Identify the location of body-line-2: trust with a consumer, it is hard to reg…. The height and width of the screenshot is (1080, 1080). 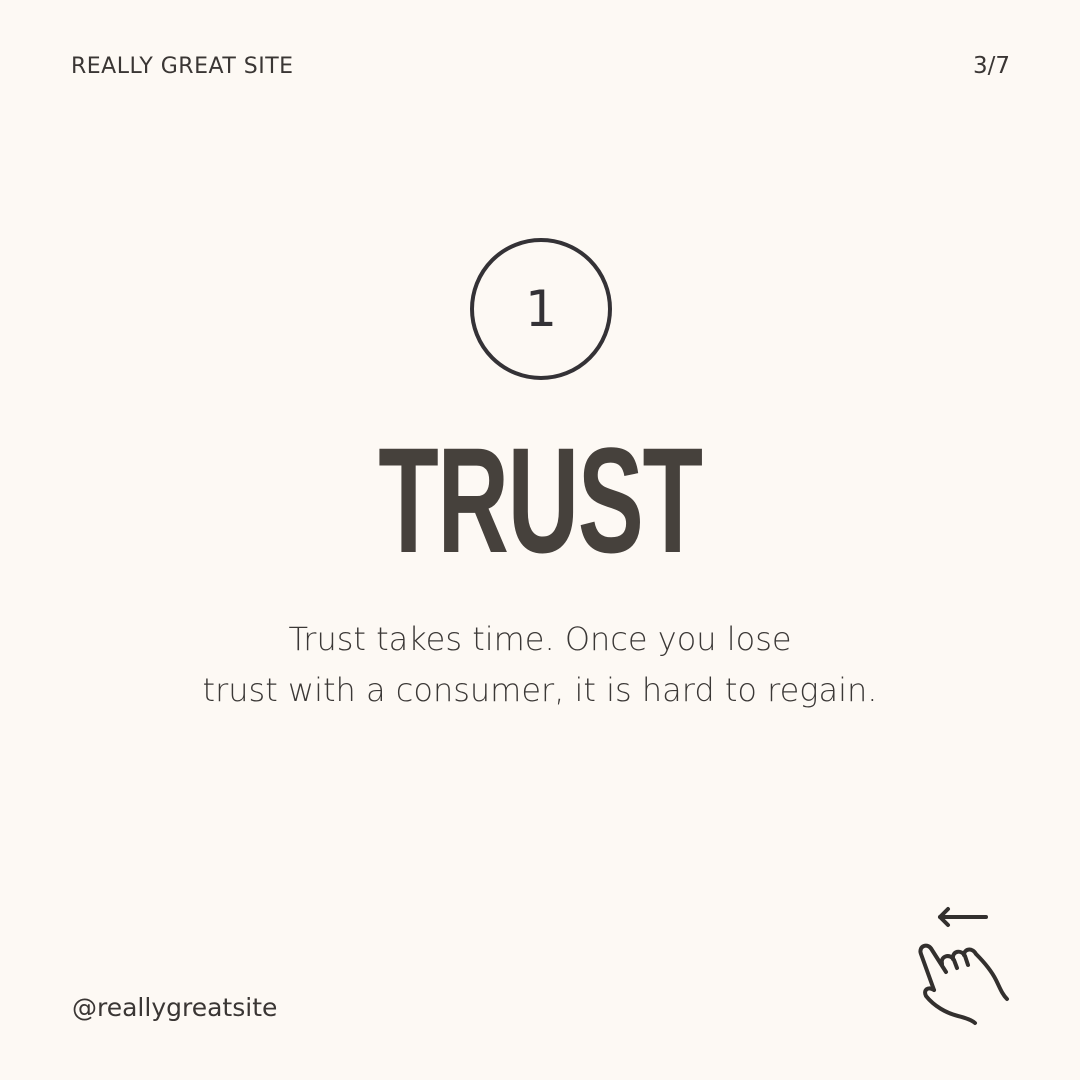
(540, 690).